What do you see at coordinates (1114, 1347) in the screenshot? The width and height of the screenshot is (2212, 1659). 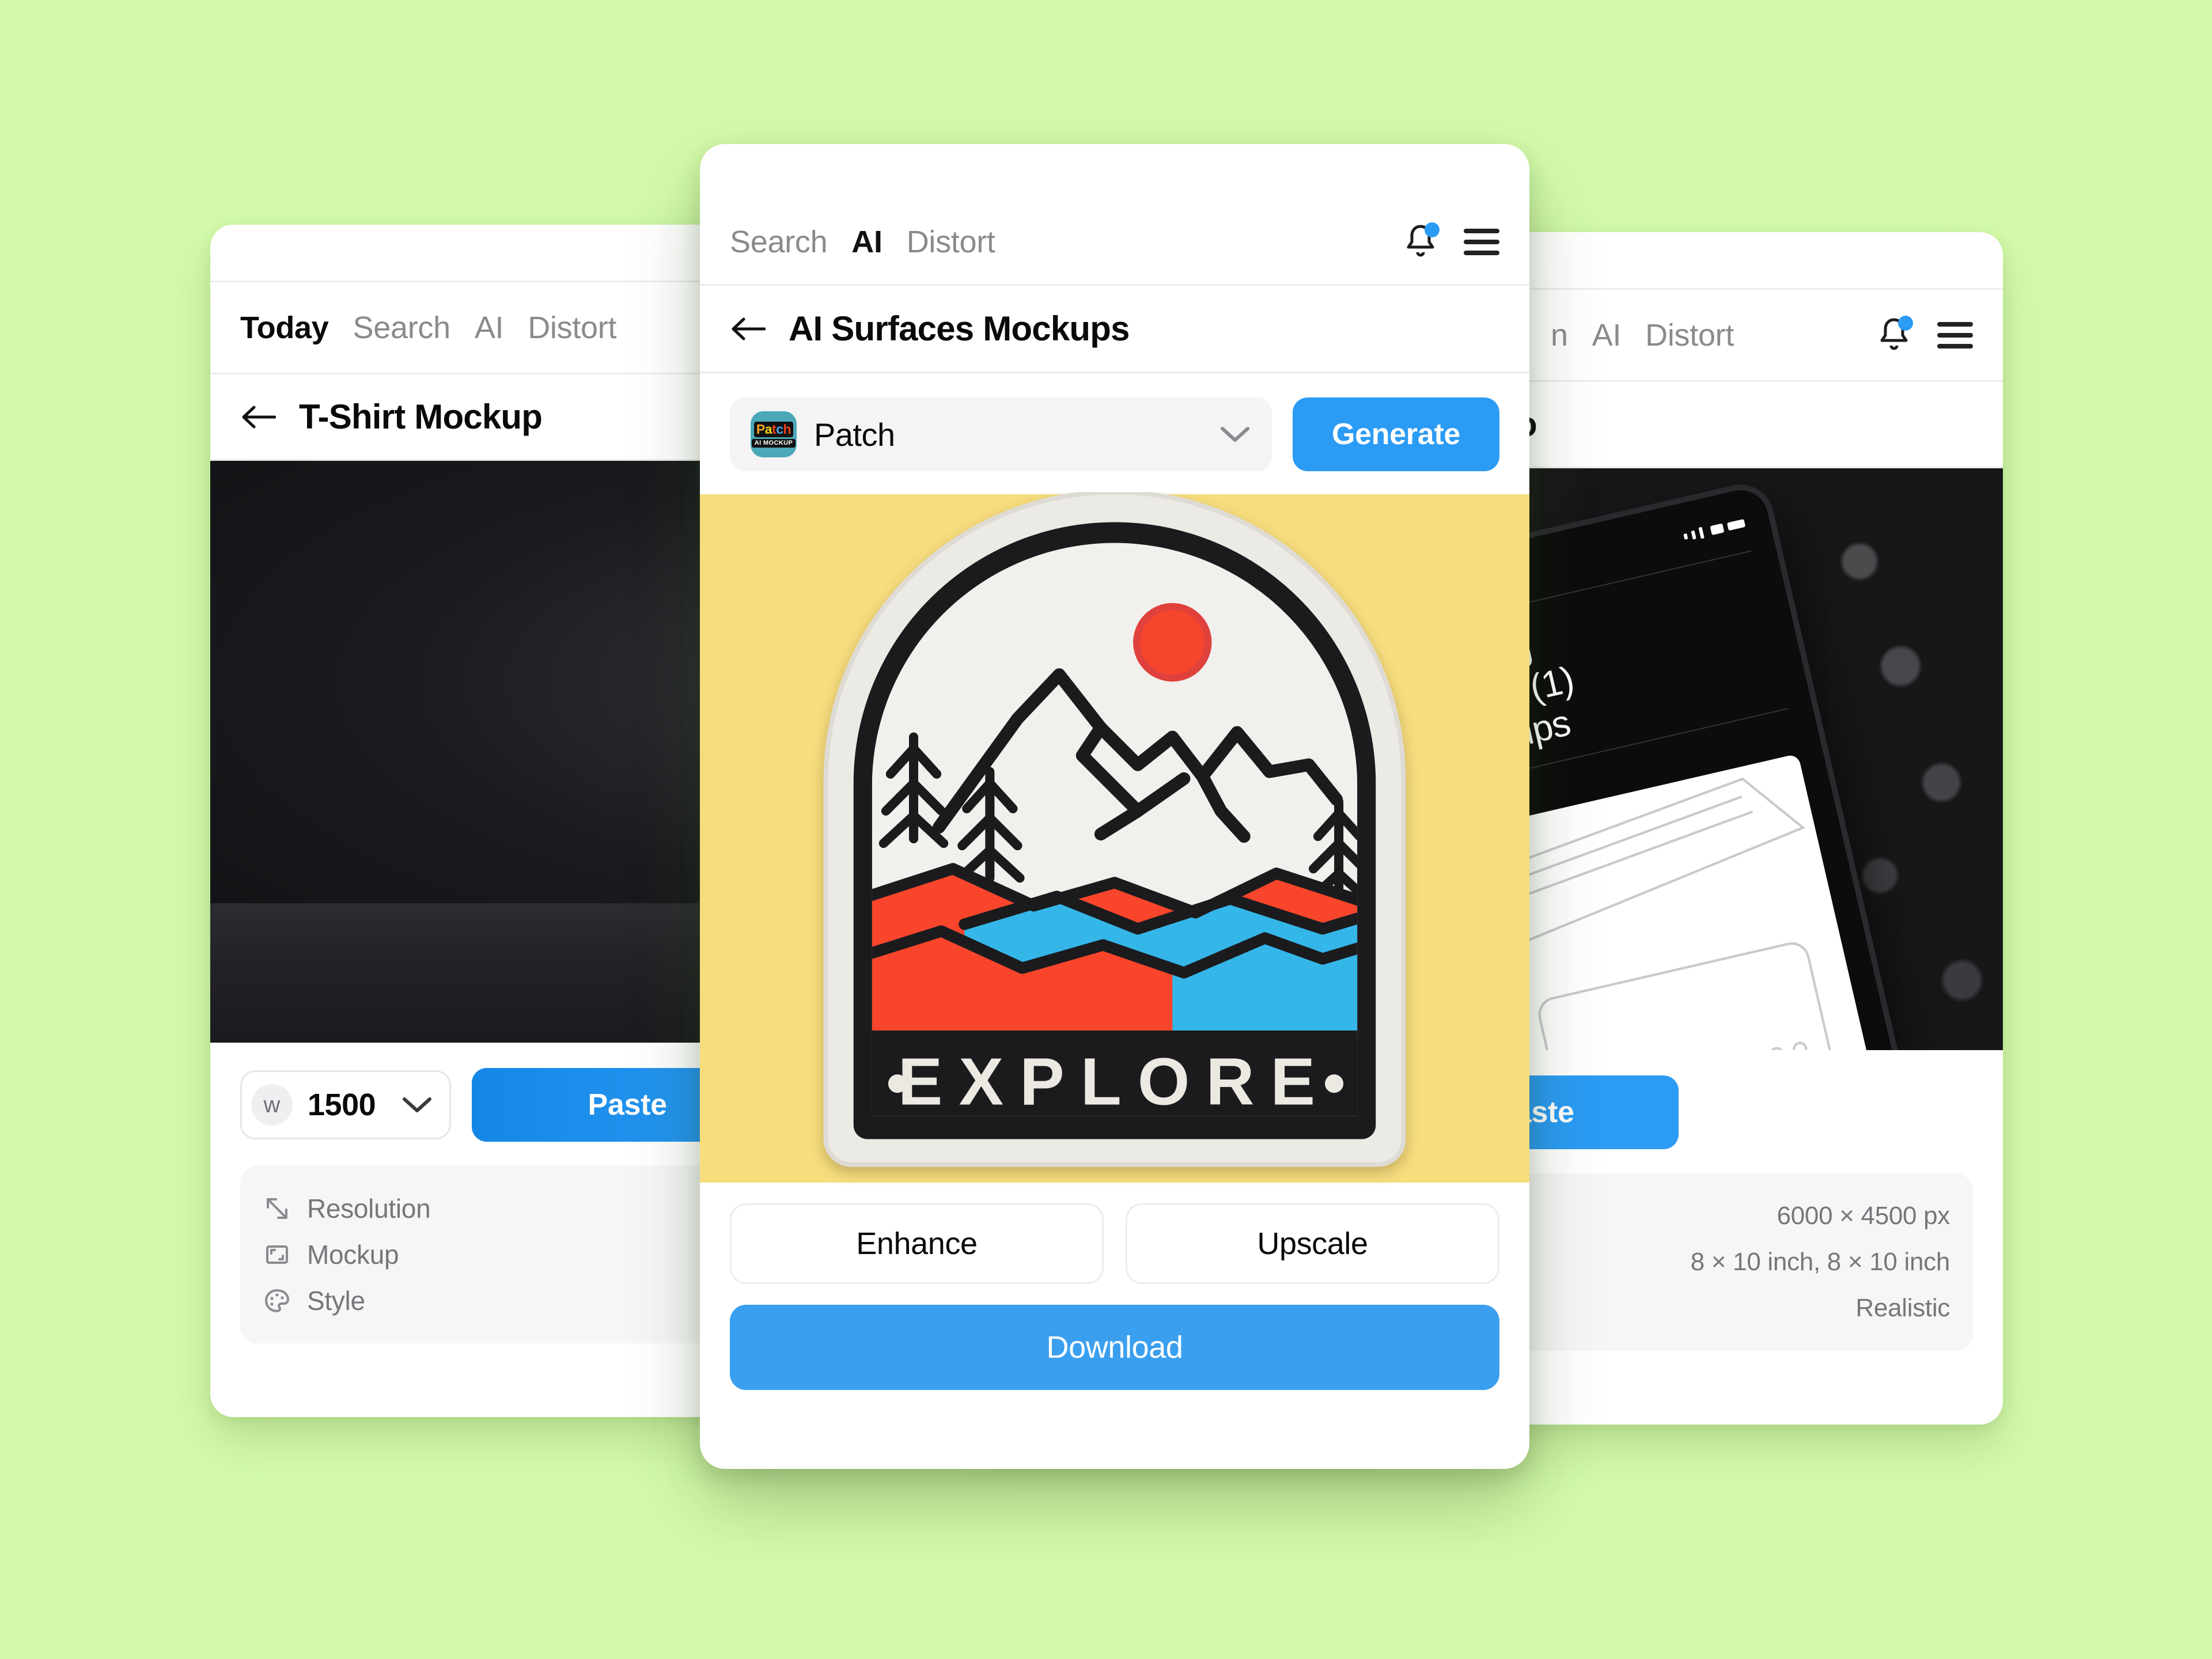 I see `download-button: Download` at bounding box center [1114, 1347].